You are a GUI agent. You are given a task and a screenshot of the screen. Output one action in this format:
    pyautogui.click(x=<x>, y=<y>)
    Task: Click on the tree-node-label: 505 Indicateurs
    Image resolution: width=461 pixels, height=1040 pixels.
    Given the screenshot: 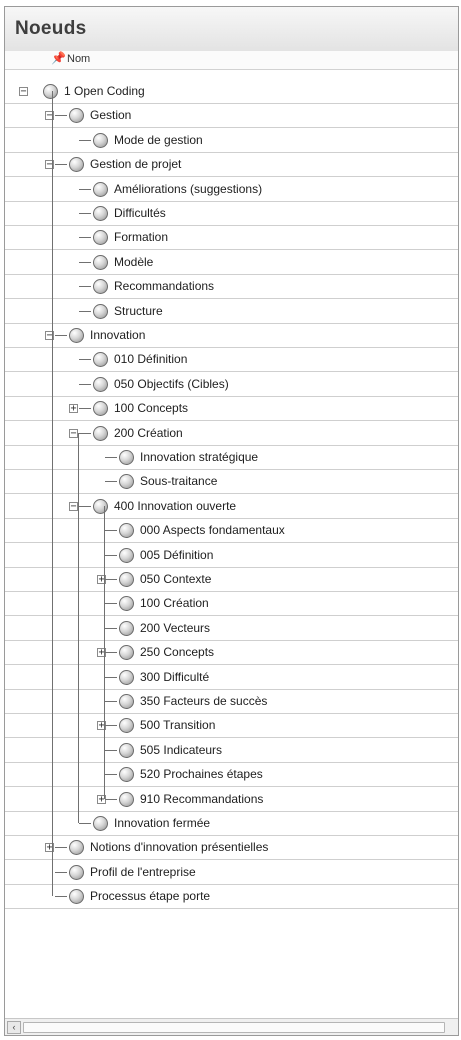 What is the action you would take?
    pyautogui.click(x=181, y=750)
    